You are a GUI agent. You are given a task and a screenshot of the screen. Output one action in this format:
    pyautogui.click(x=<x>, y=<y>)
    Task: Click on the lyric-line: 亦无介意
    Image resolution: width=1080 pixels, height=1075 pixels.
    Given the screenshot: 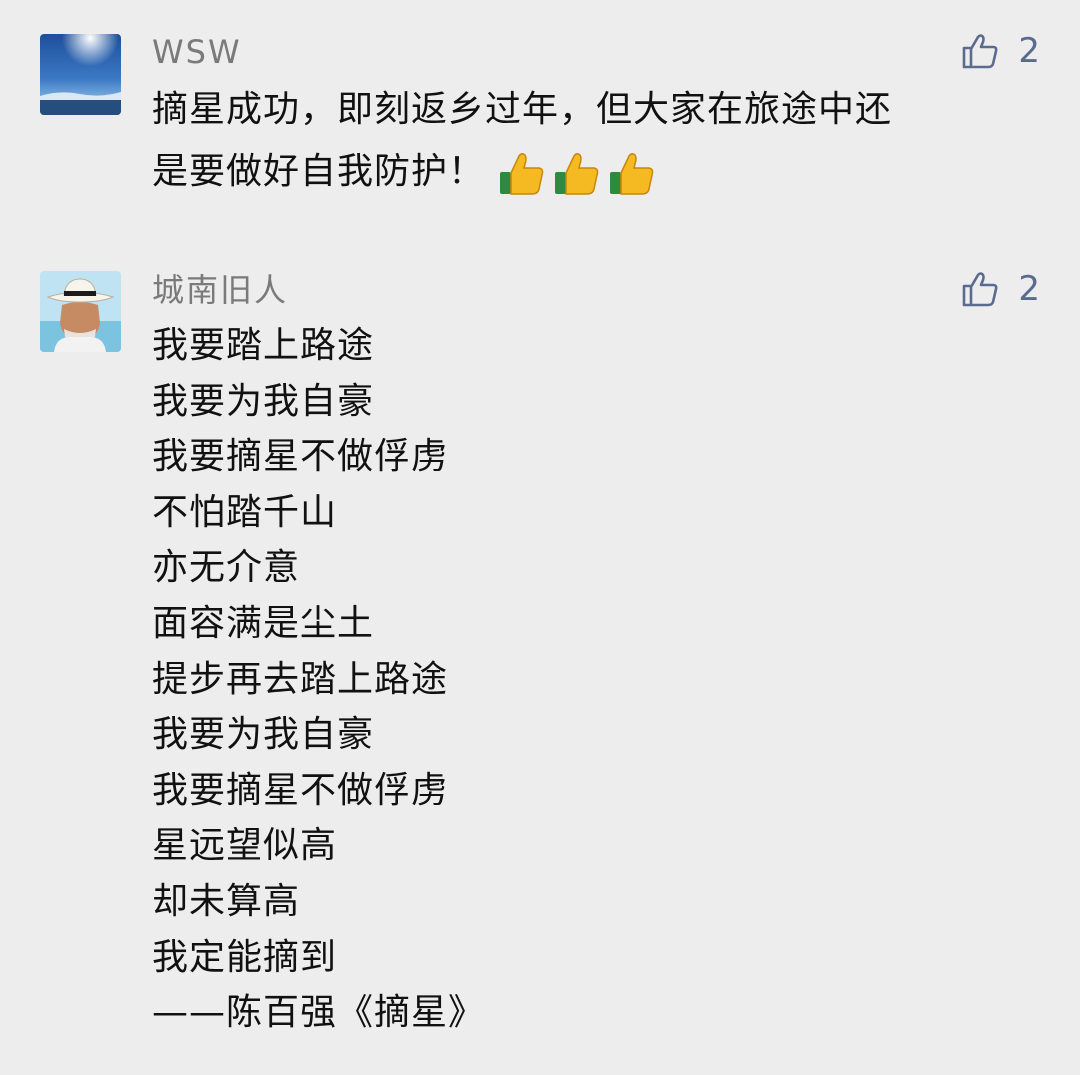 What is the action you would take?
    pyautogui.click(x=226, y=568)
    